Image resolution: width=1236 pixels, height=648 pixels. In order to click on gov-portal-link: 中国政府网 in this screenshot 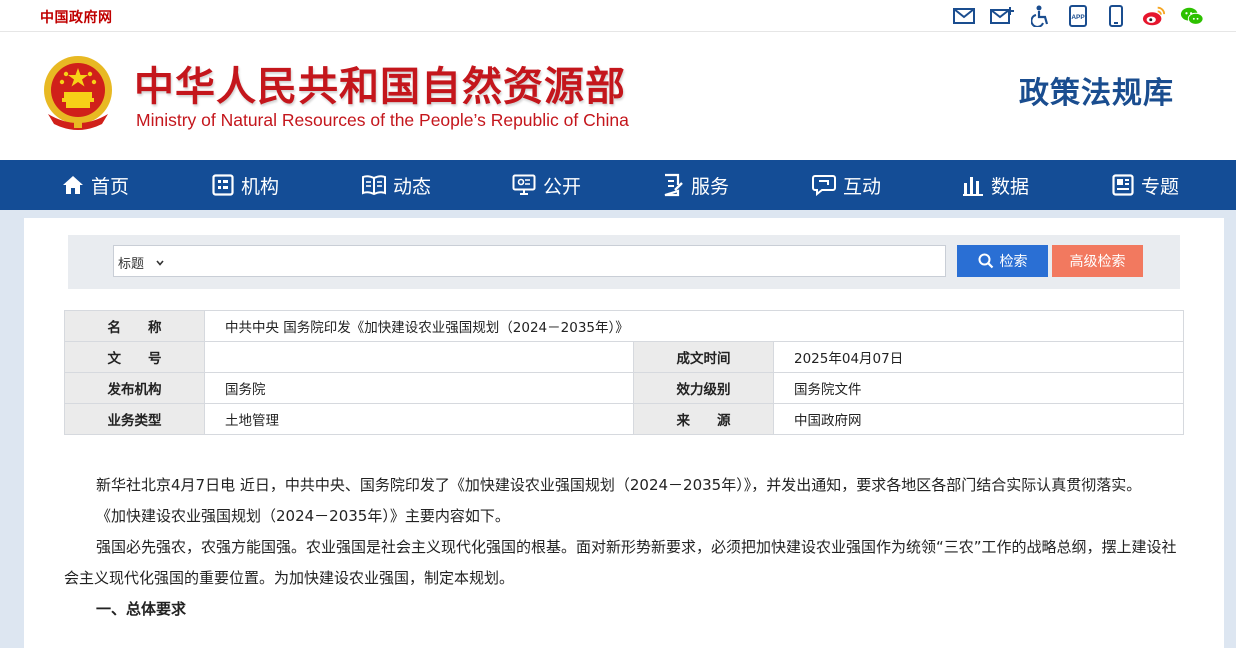, I will do `click(76, 17)`.